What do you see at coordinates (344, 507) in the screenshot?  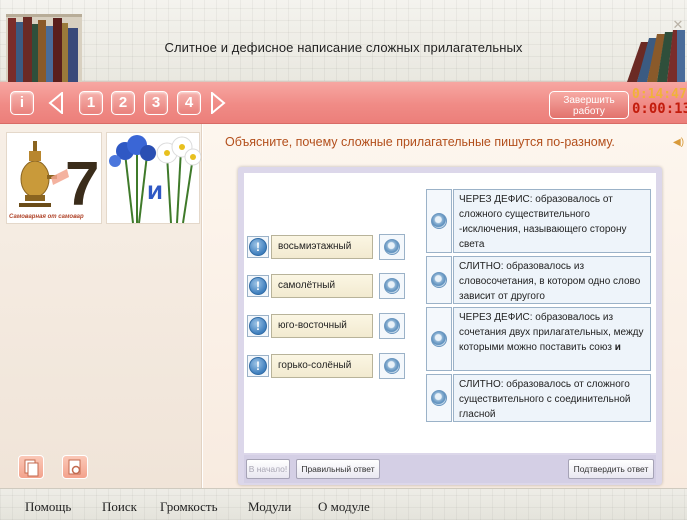 I see `menu-about-module: О модуле` at bounding box center [344, 507].